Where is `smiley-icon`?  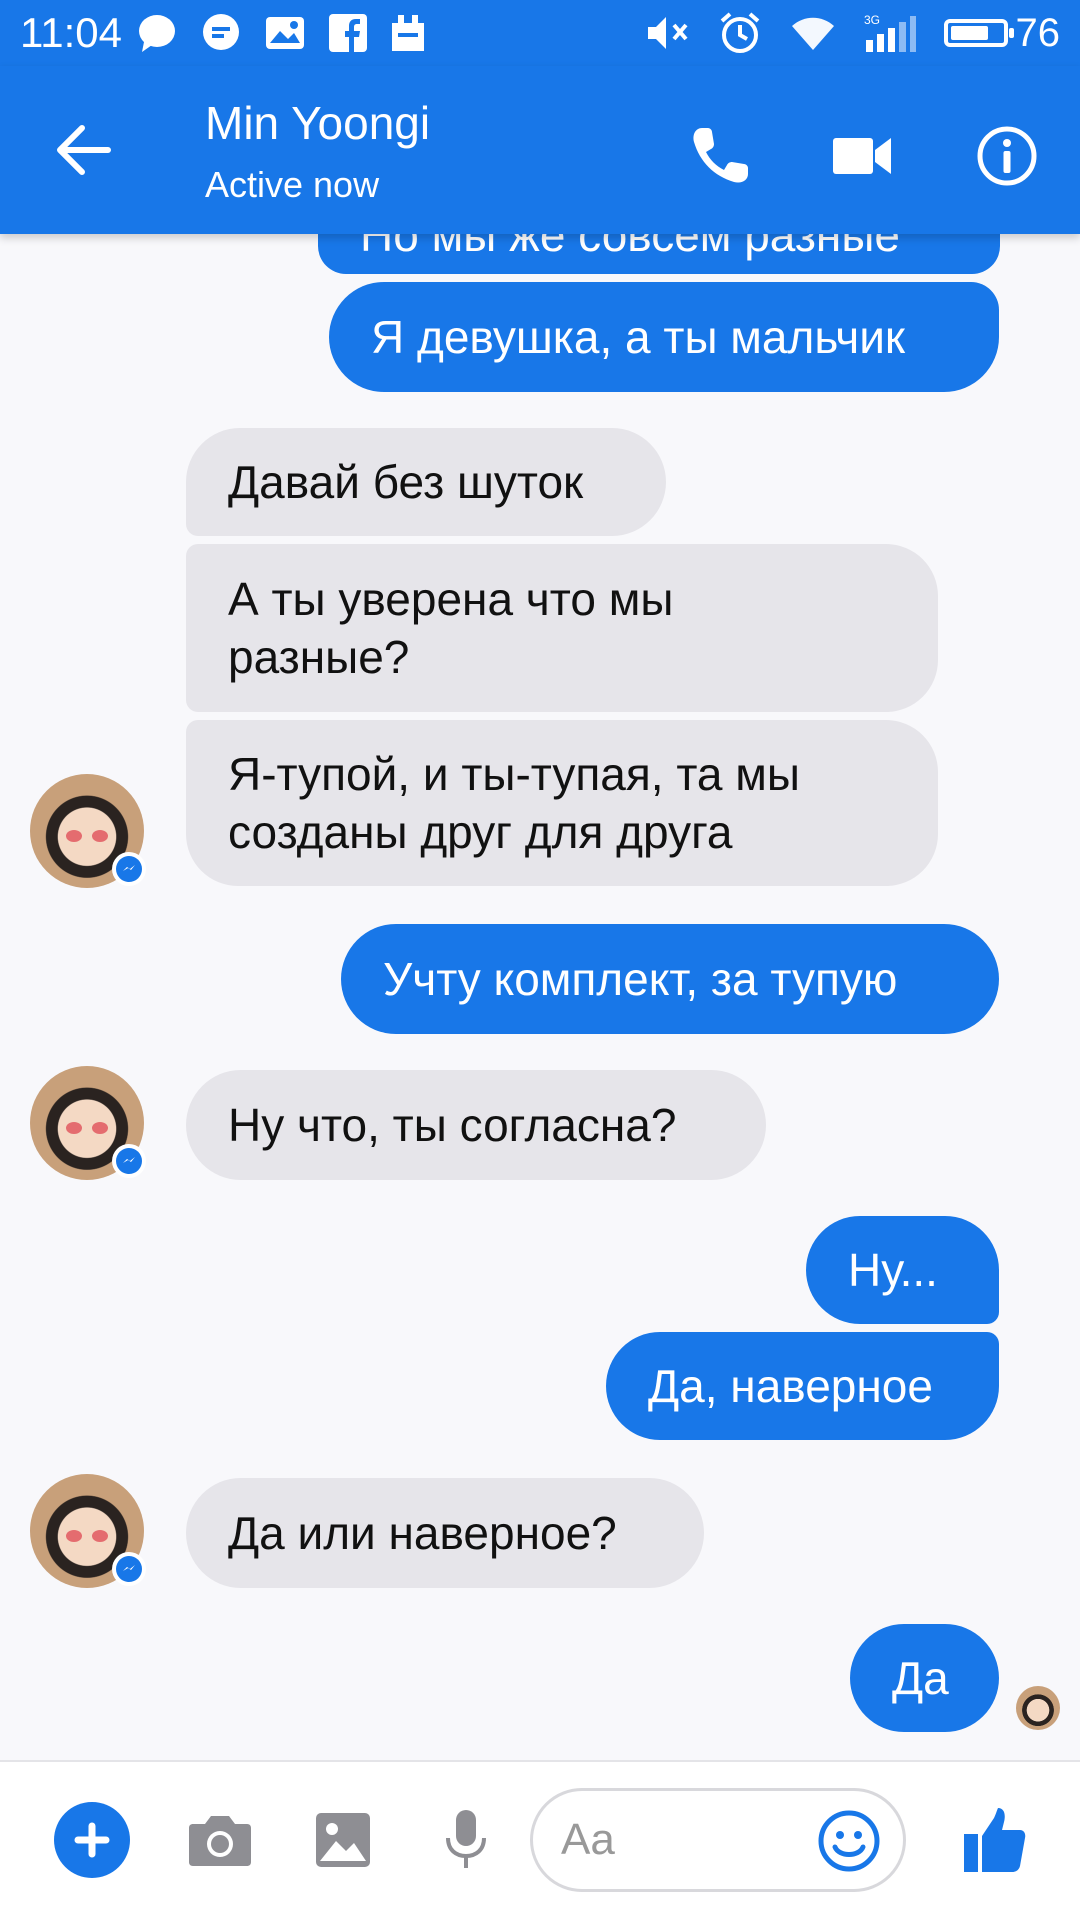 smiley-icon is located at coordinates (849, 1841).